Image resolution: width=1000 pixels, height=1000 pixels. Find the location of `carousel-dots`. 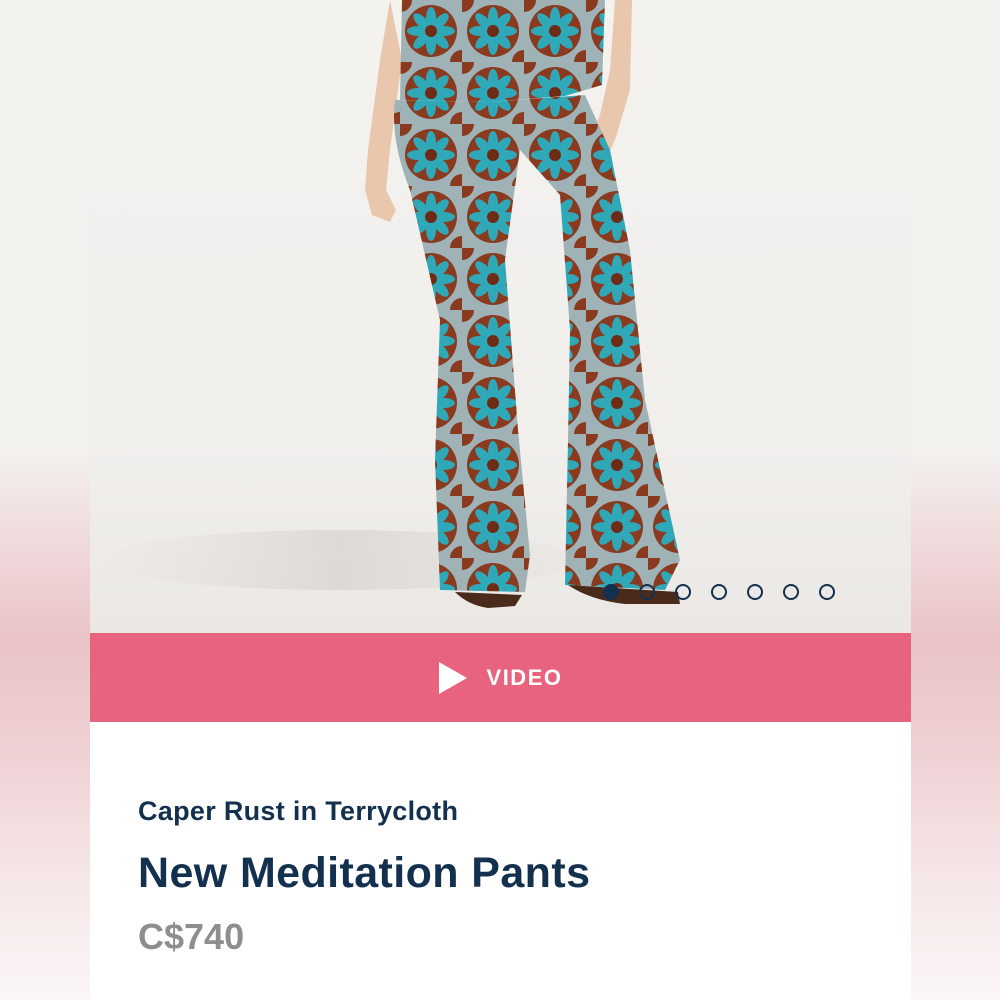

carousel-dots is located at coordinates (719, 592).